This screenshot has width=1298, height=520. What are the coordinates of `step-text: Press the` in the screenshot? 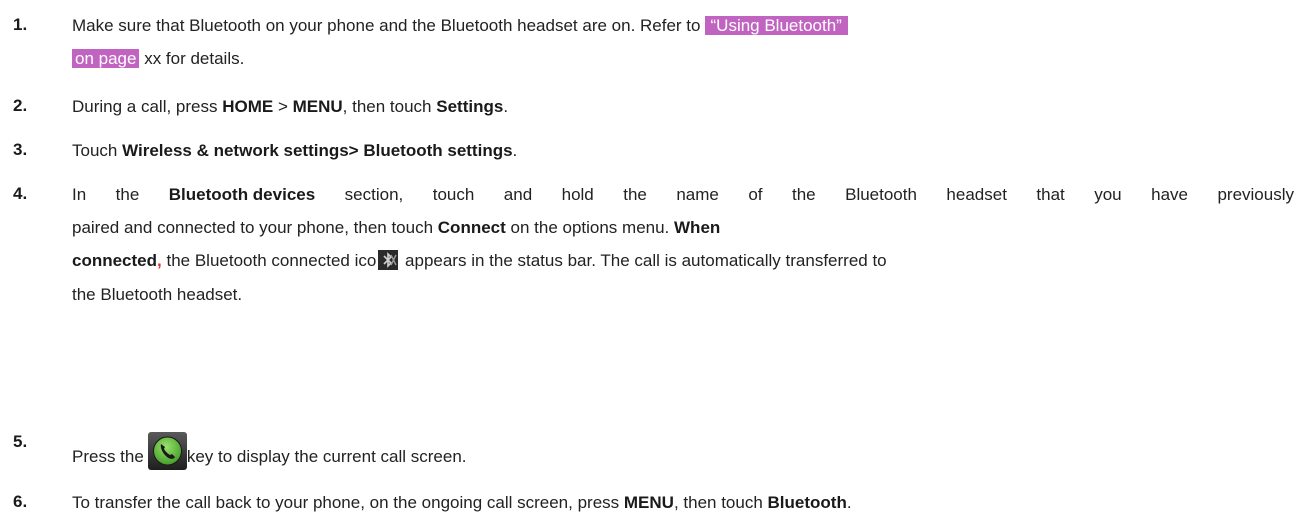 It's located at (108, 456).